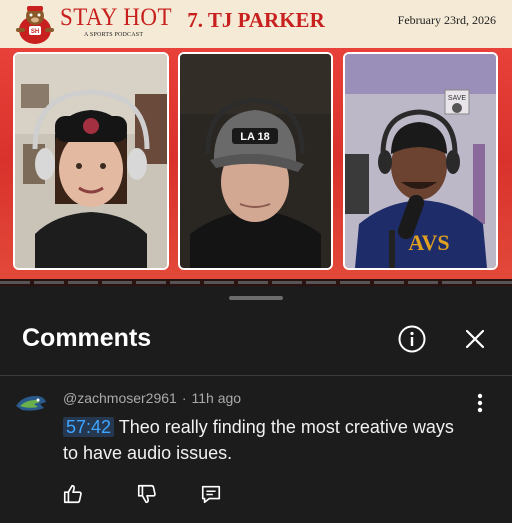  I want to click on video-panel-right: SAVE AVS, so click(420, 161).